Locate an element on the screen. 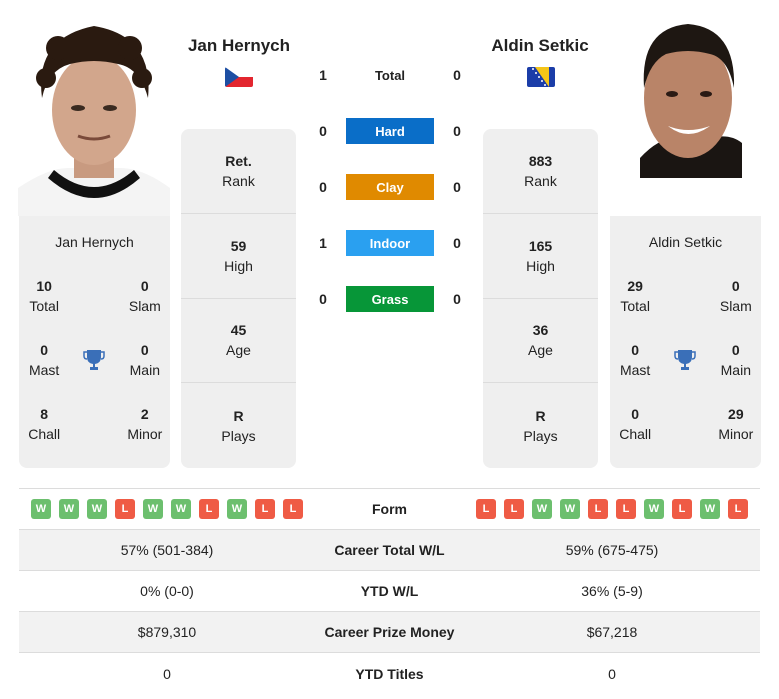  player1-high: 59 High is located at coordinates (238, 256).